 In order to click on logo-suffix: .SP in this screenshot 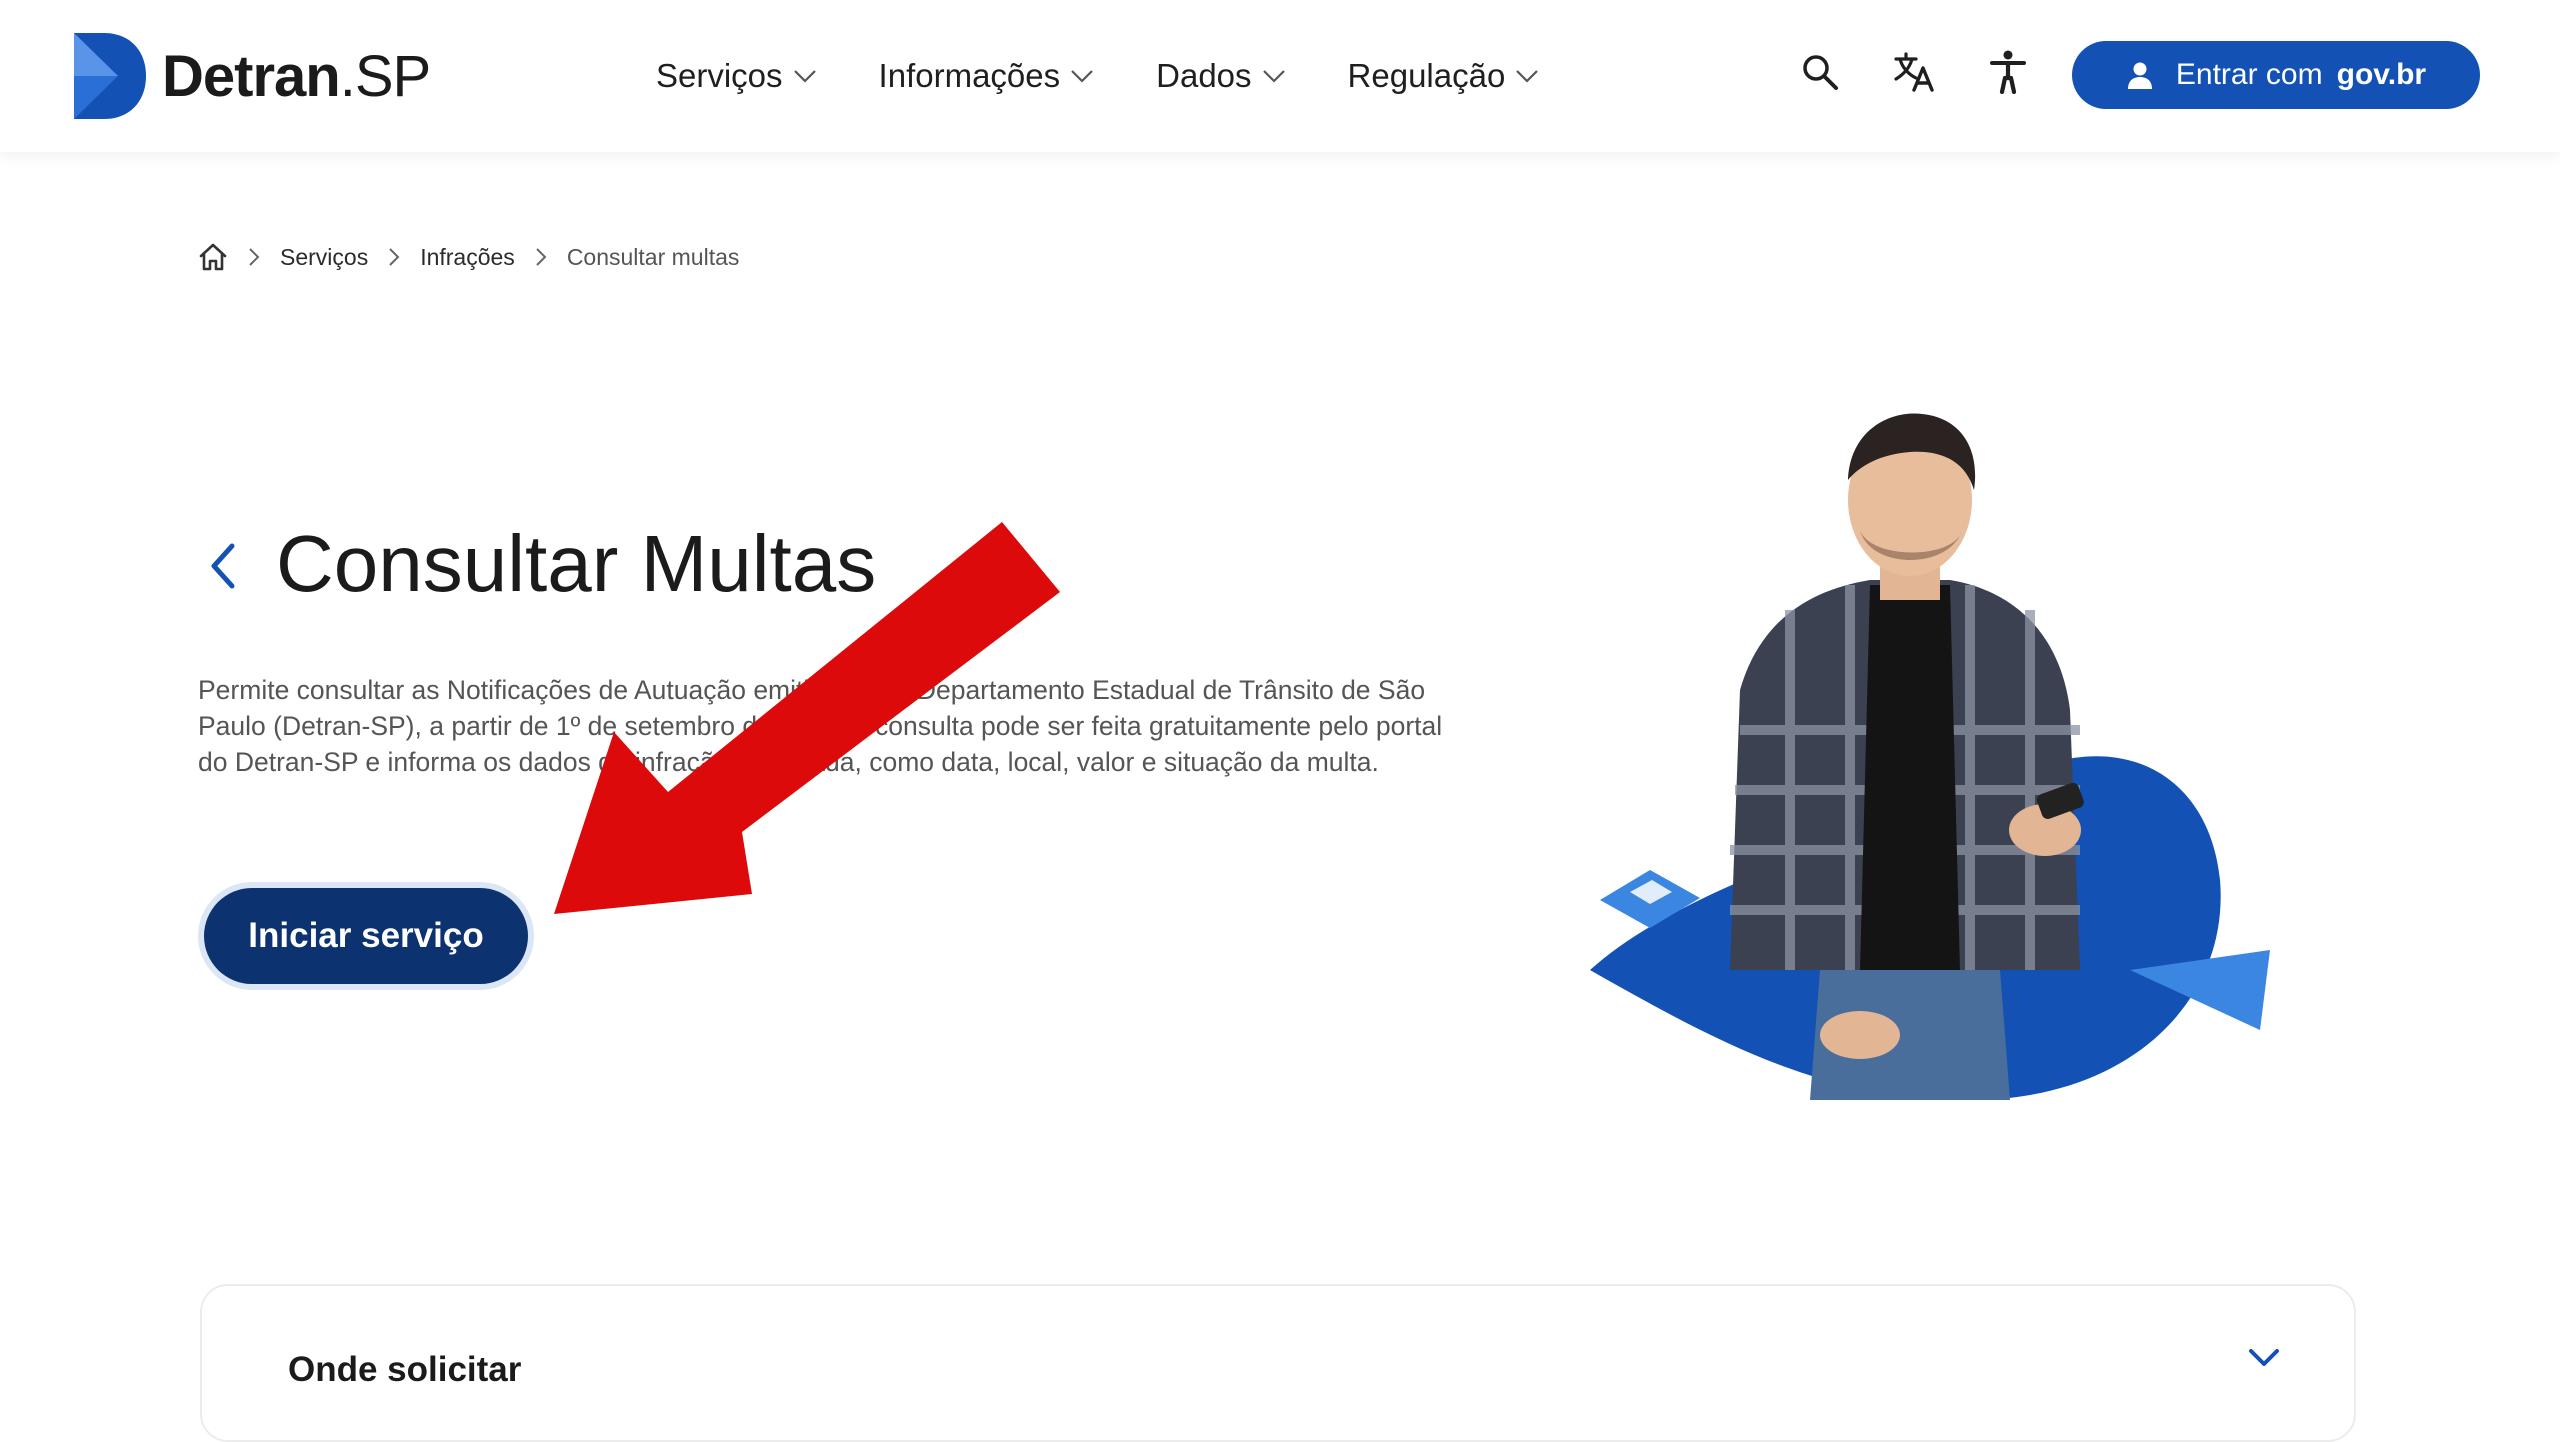, I will do `click(385, 76)`.